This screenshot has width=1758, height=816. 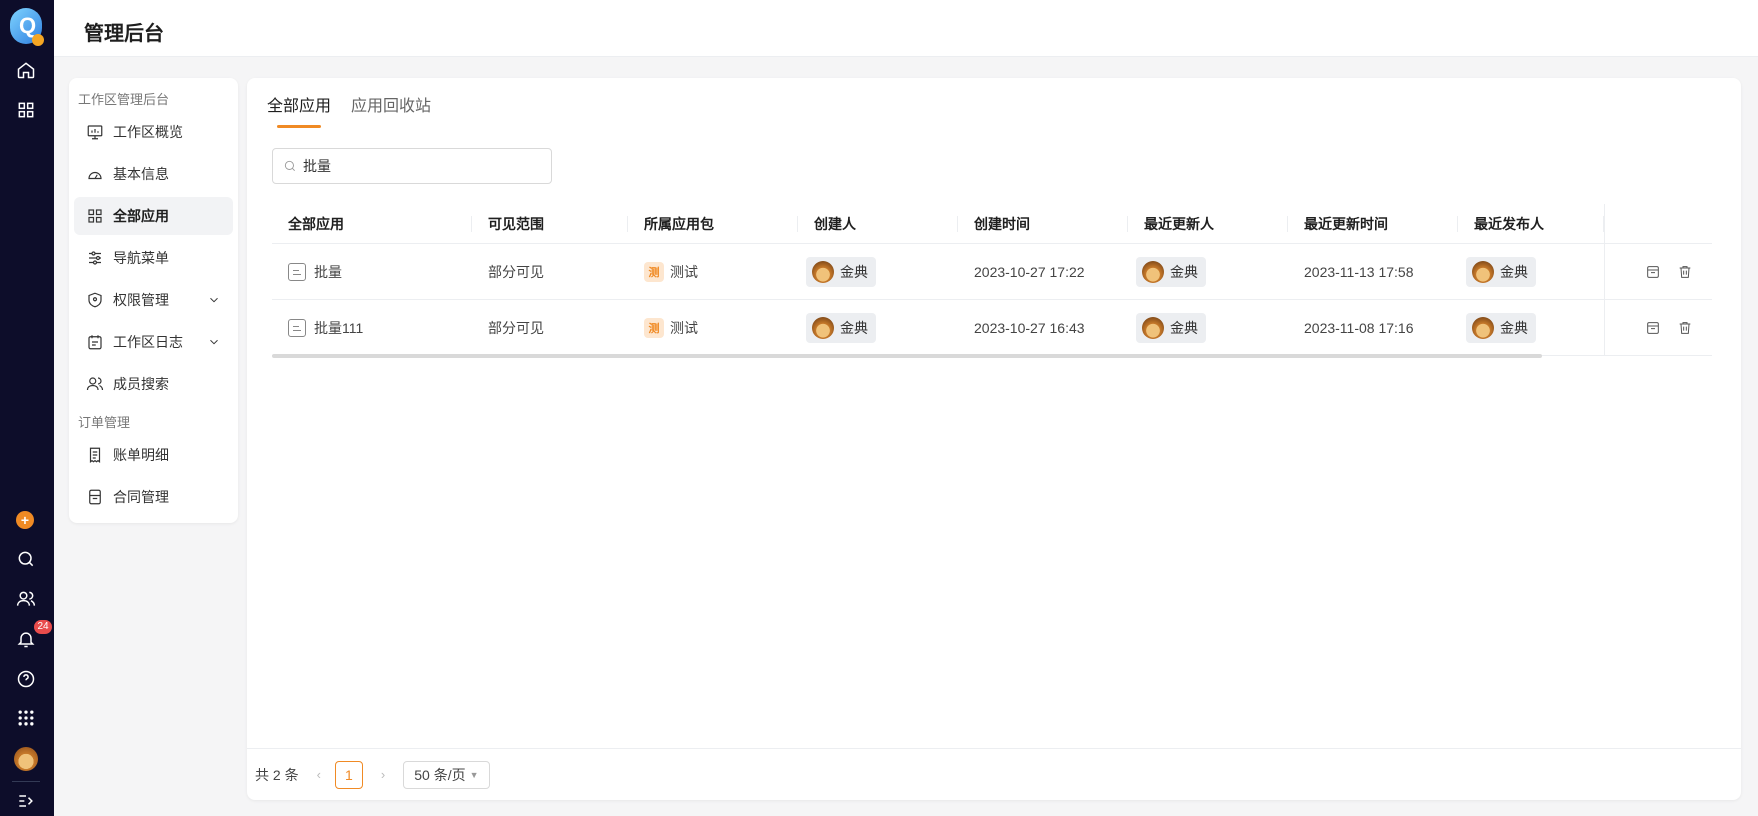 I want to click on col-actions, so click(x=1658, y=223).